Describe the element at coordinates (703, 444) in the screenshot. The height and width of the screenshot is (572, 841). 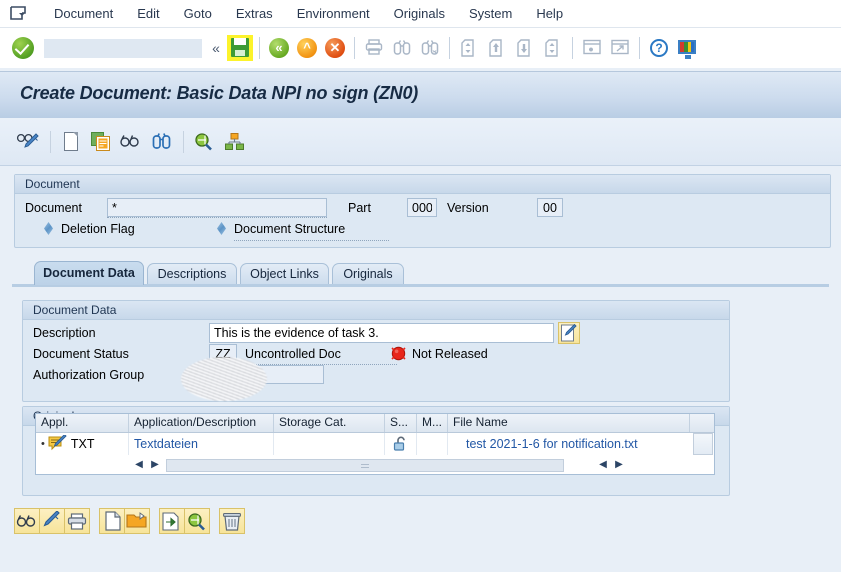
I see `column-config-icon` at that location.